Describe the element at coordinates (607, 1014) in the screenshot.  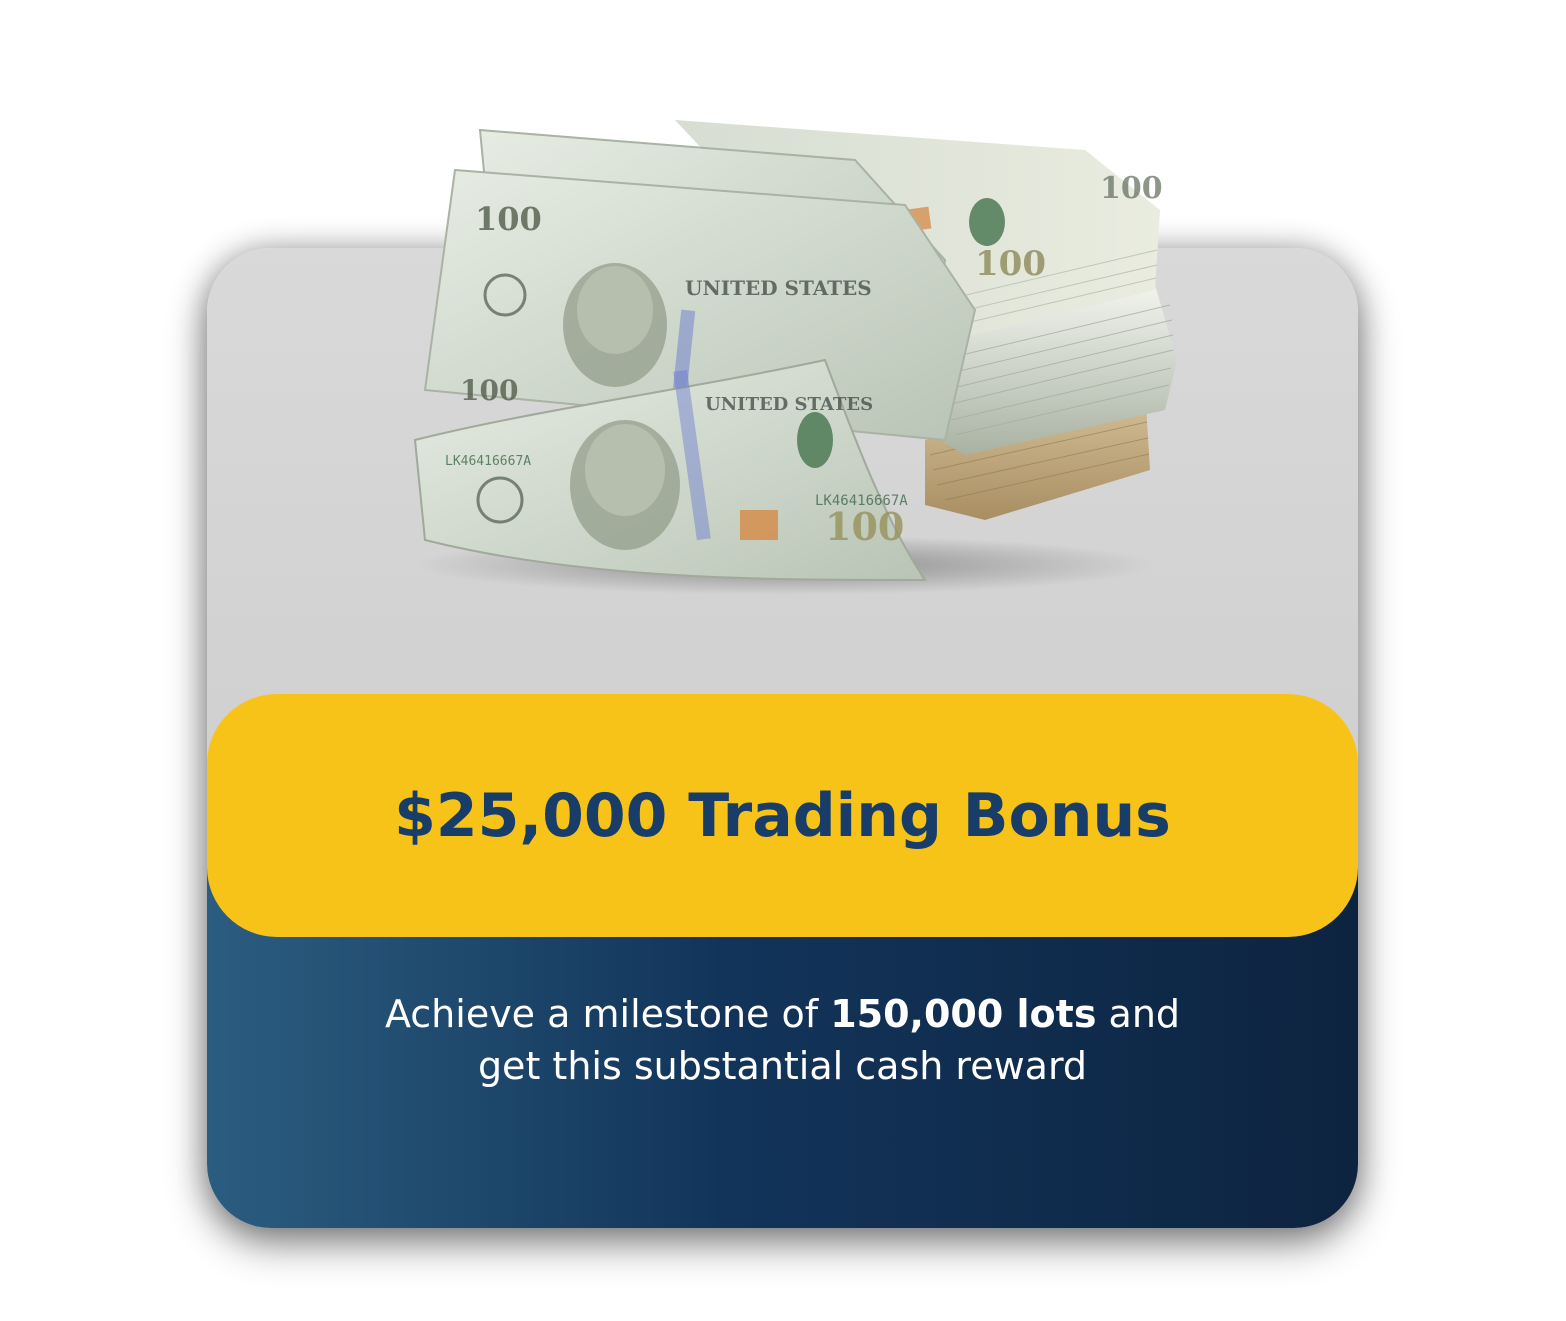
I see `description-prefix: Achieve a milestone of` at that location.